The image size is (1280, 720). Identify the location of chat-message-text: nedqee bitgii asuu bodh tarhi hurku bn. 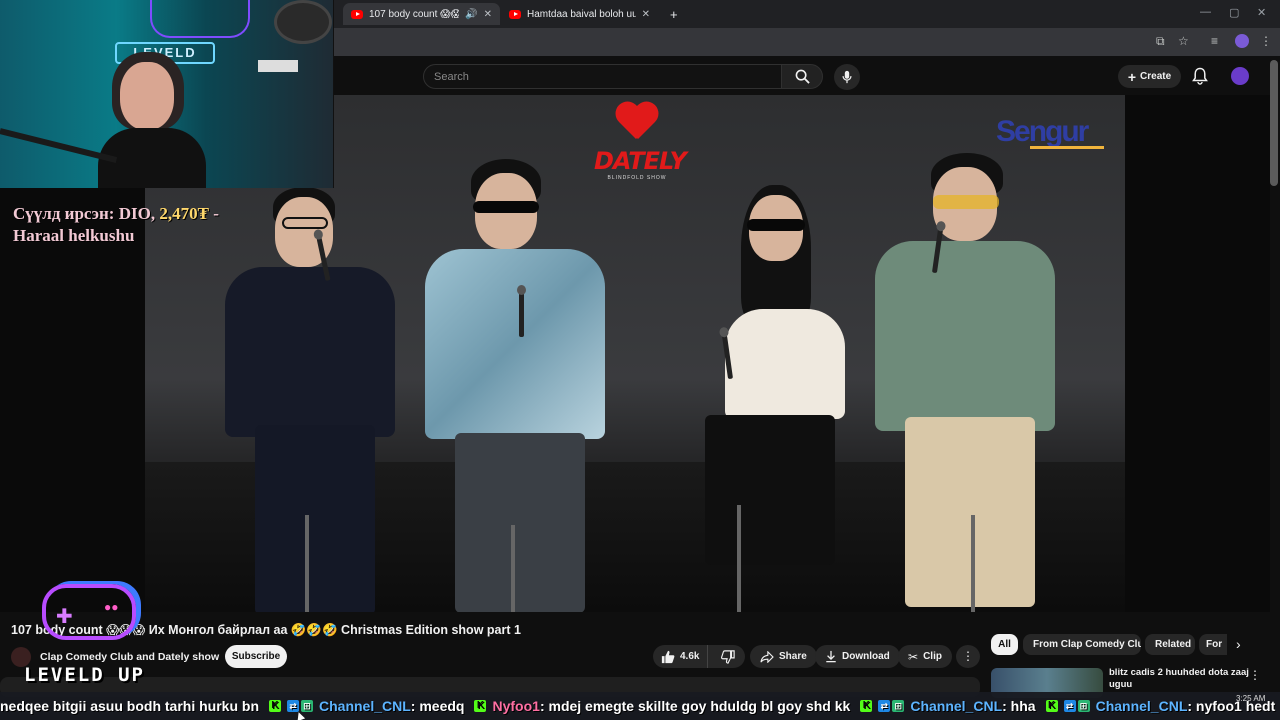
(129, 706).